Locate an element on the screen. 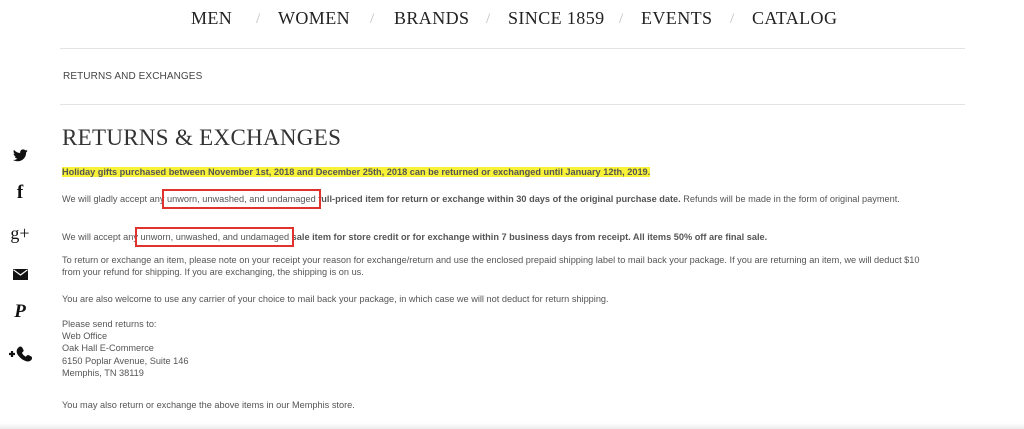  breadcrumb: RETURNS AND EXCHANGES is located at coordinates (133, 76).